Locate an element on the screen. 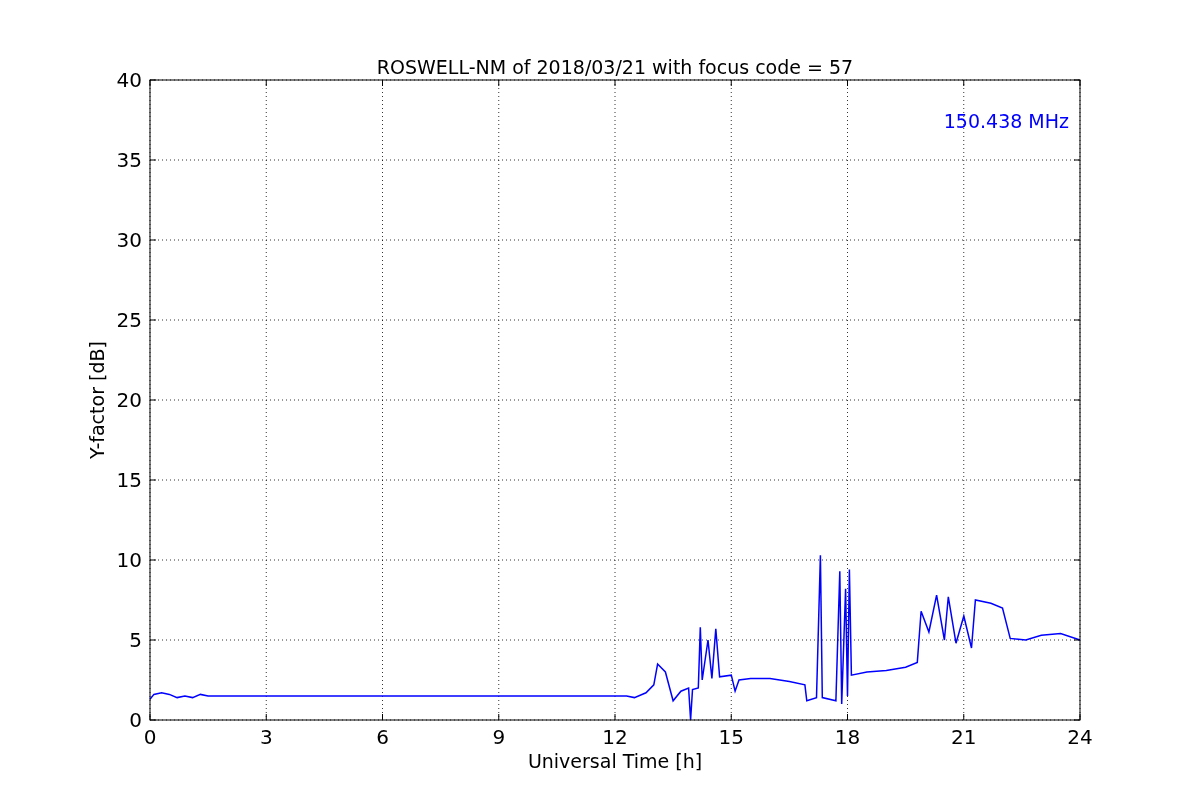  tick-label: 35 is located at coordinates (129, 160).